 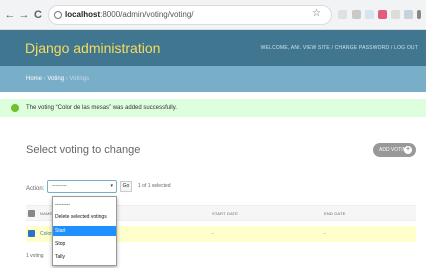 I want to click on back-icon: ←, so click(x=10, y=15).